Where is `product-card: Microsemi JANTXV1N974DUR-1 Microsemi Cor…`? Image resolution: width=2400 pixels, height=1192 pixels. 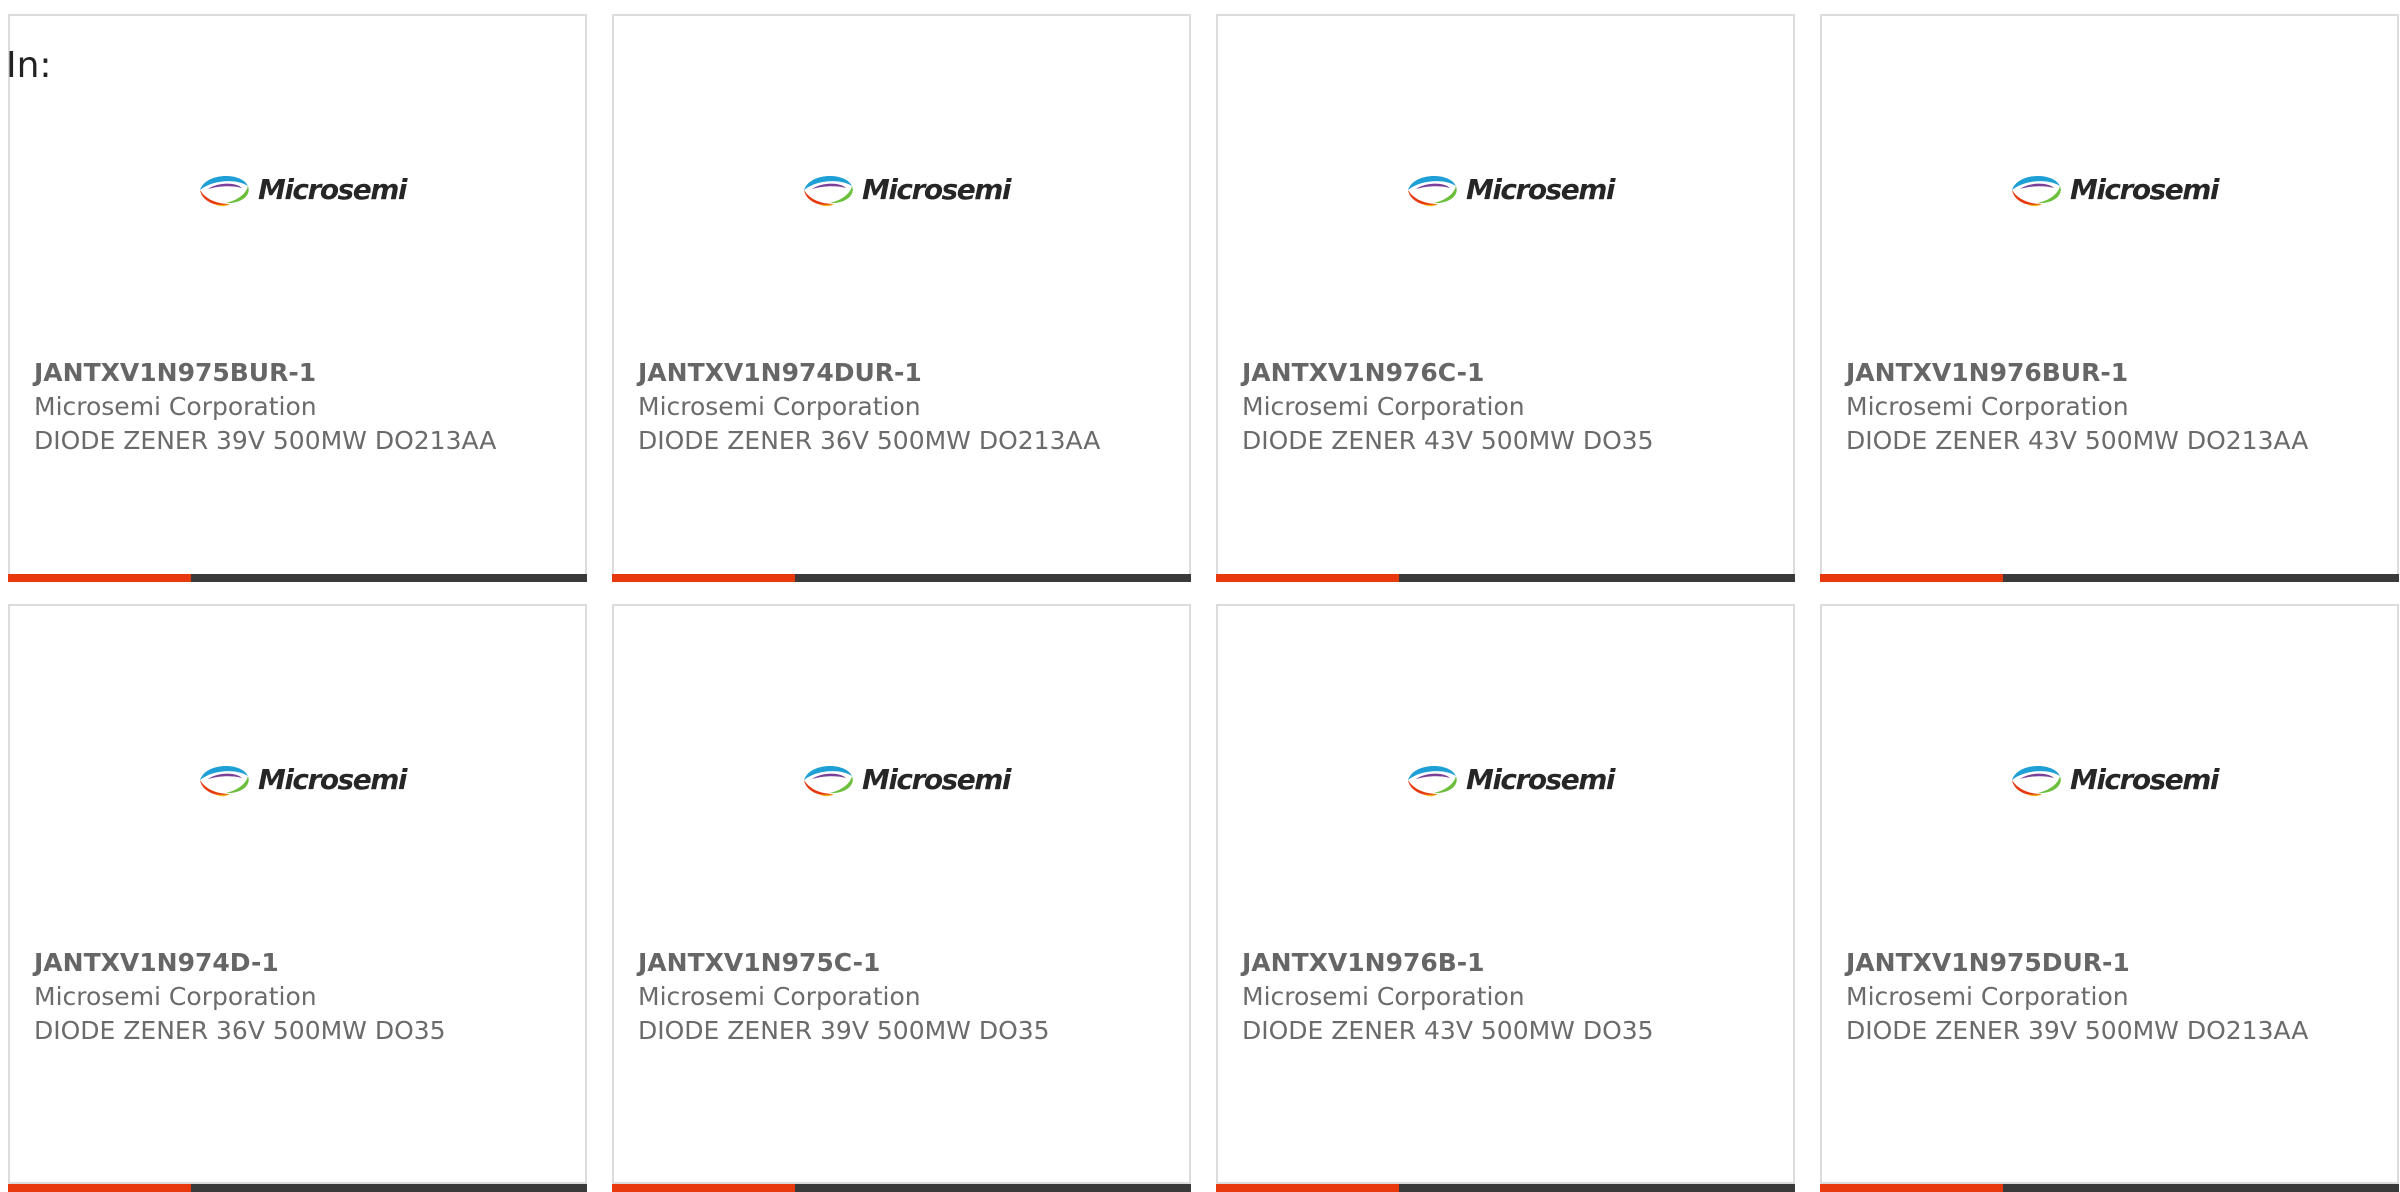 product-card: Microsemi JANTXV1N974DUR-1 Microsemi Cor… is located at coordinates (901, 298).